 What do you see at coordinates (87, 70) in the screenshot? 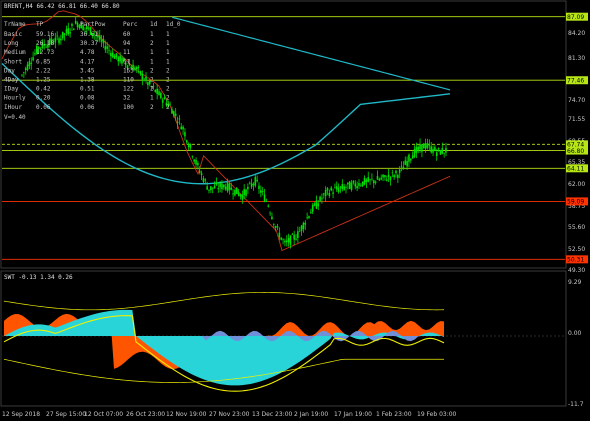
I see `table-cell: 3.45` at bounding box center [87, 70].